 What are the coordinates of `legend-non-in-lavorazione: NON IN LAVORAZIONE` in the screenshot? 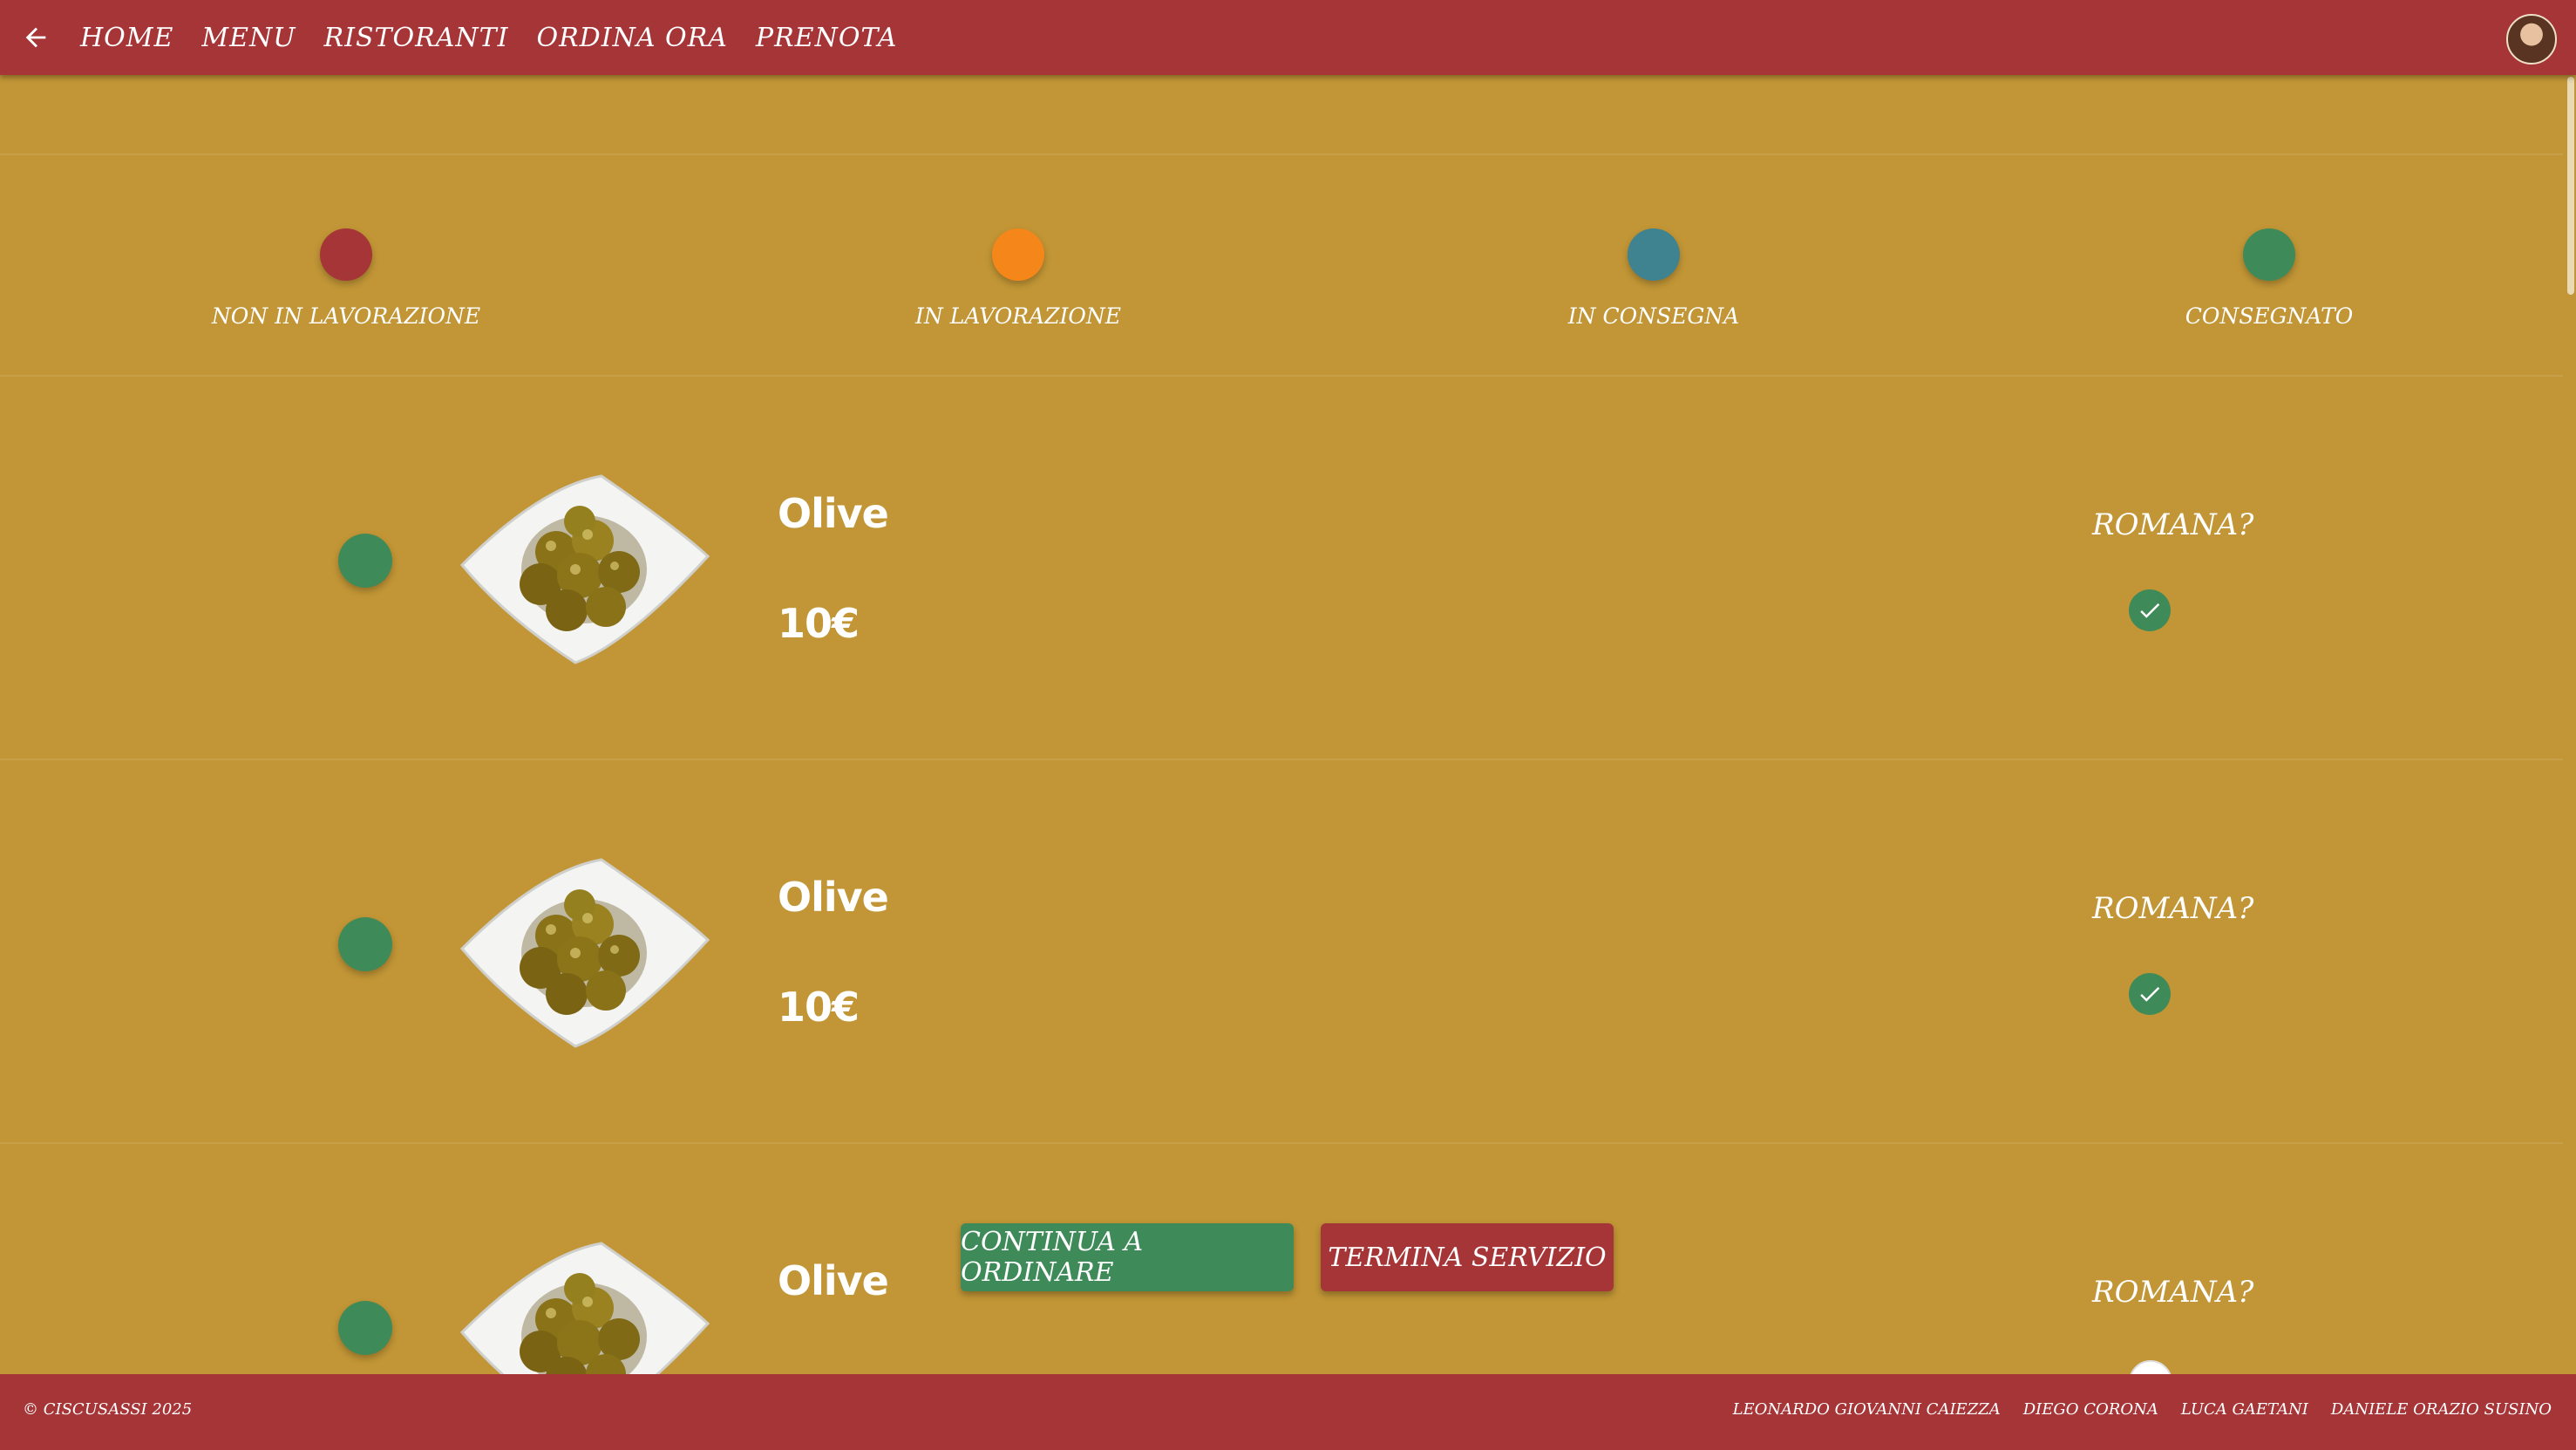 It's located at (346, 278).